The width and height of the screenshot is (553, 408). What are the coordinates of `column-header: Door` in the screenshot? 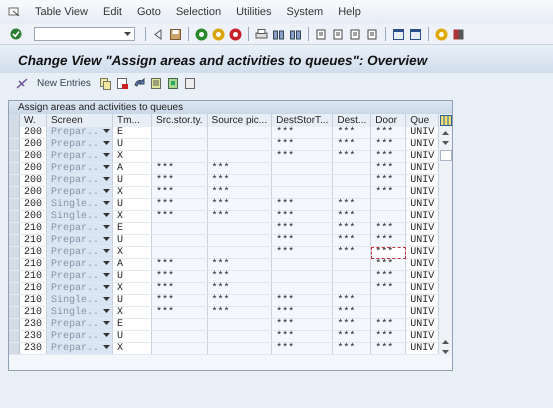 It's located at (388, 120).